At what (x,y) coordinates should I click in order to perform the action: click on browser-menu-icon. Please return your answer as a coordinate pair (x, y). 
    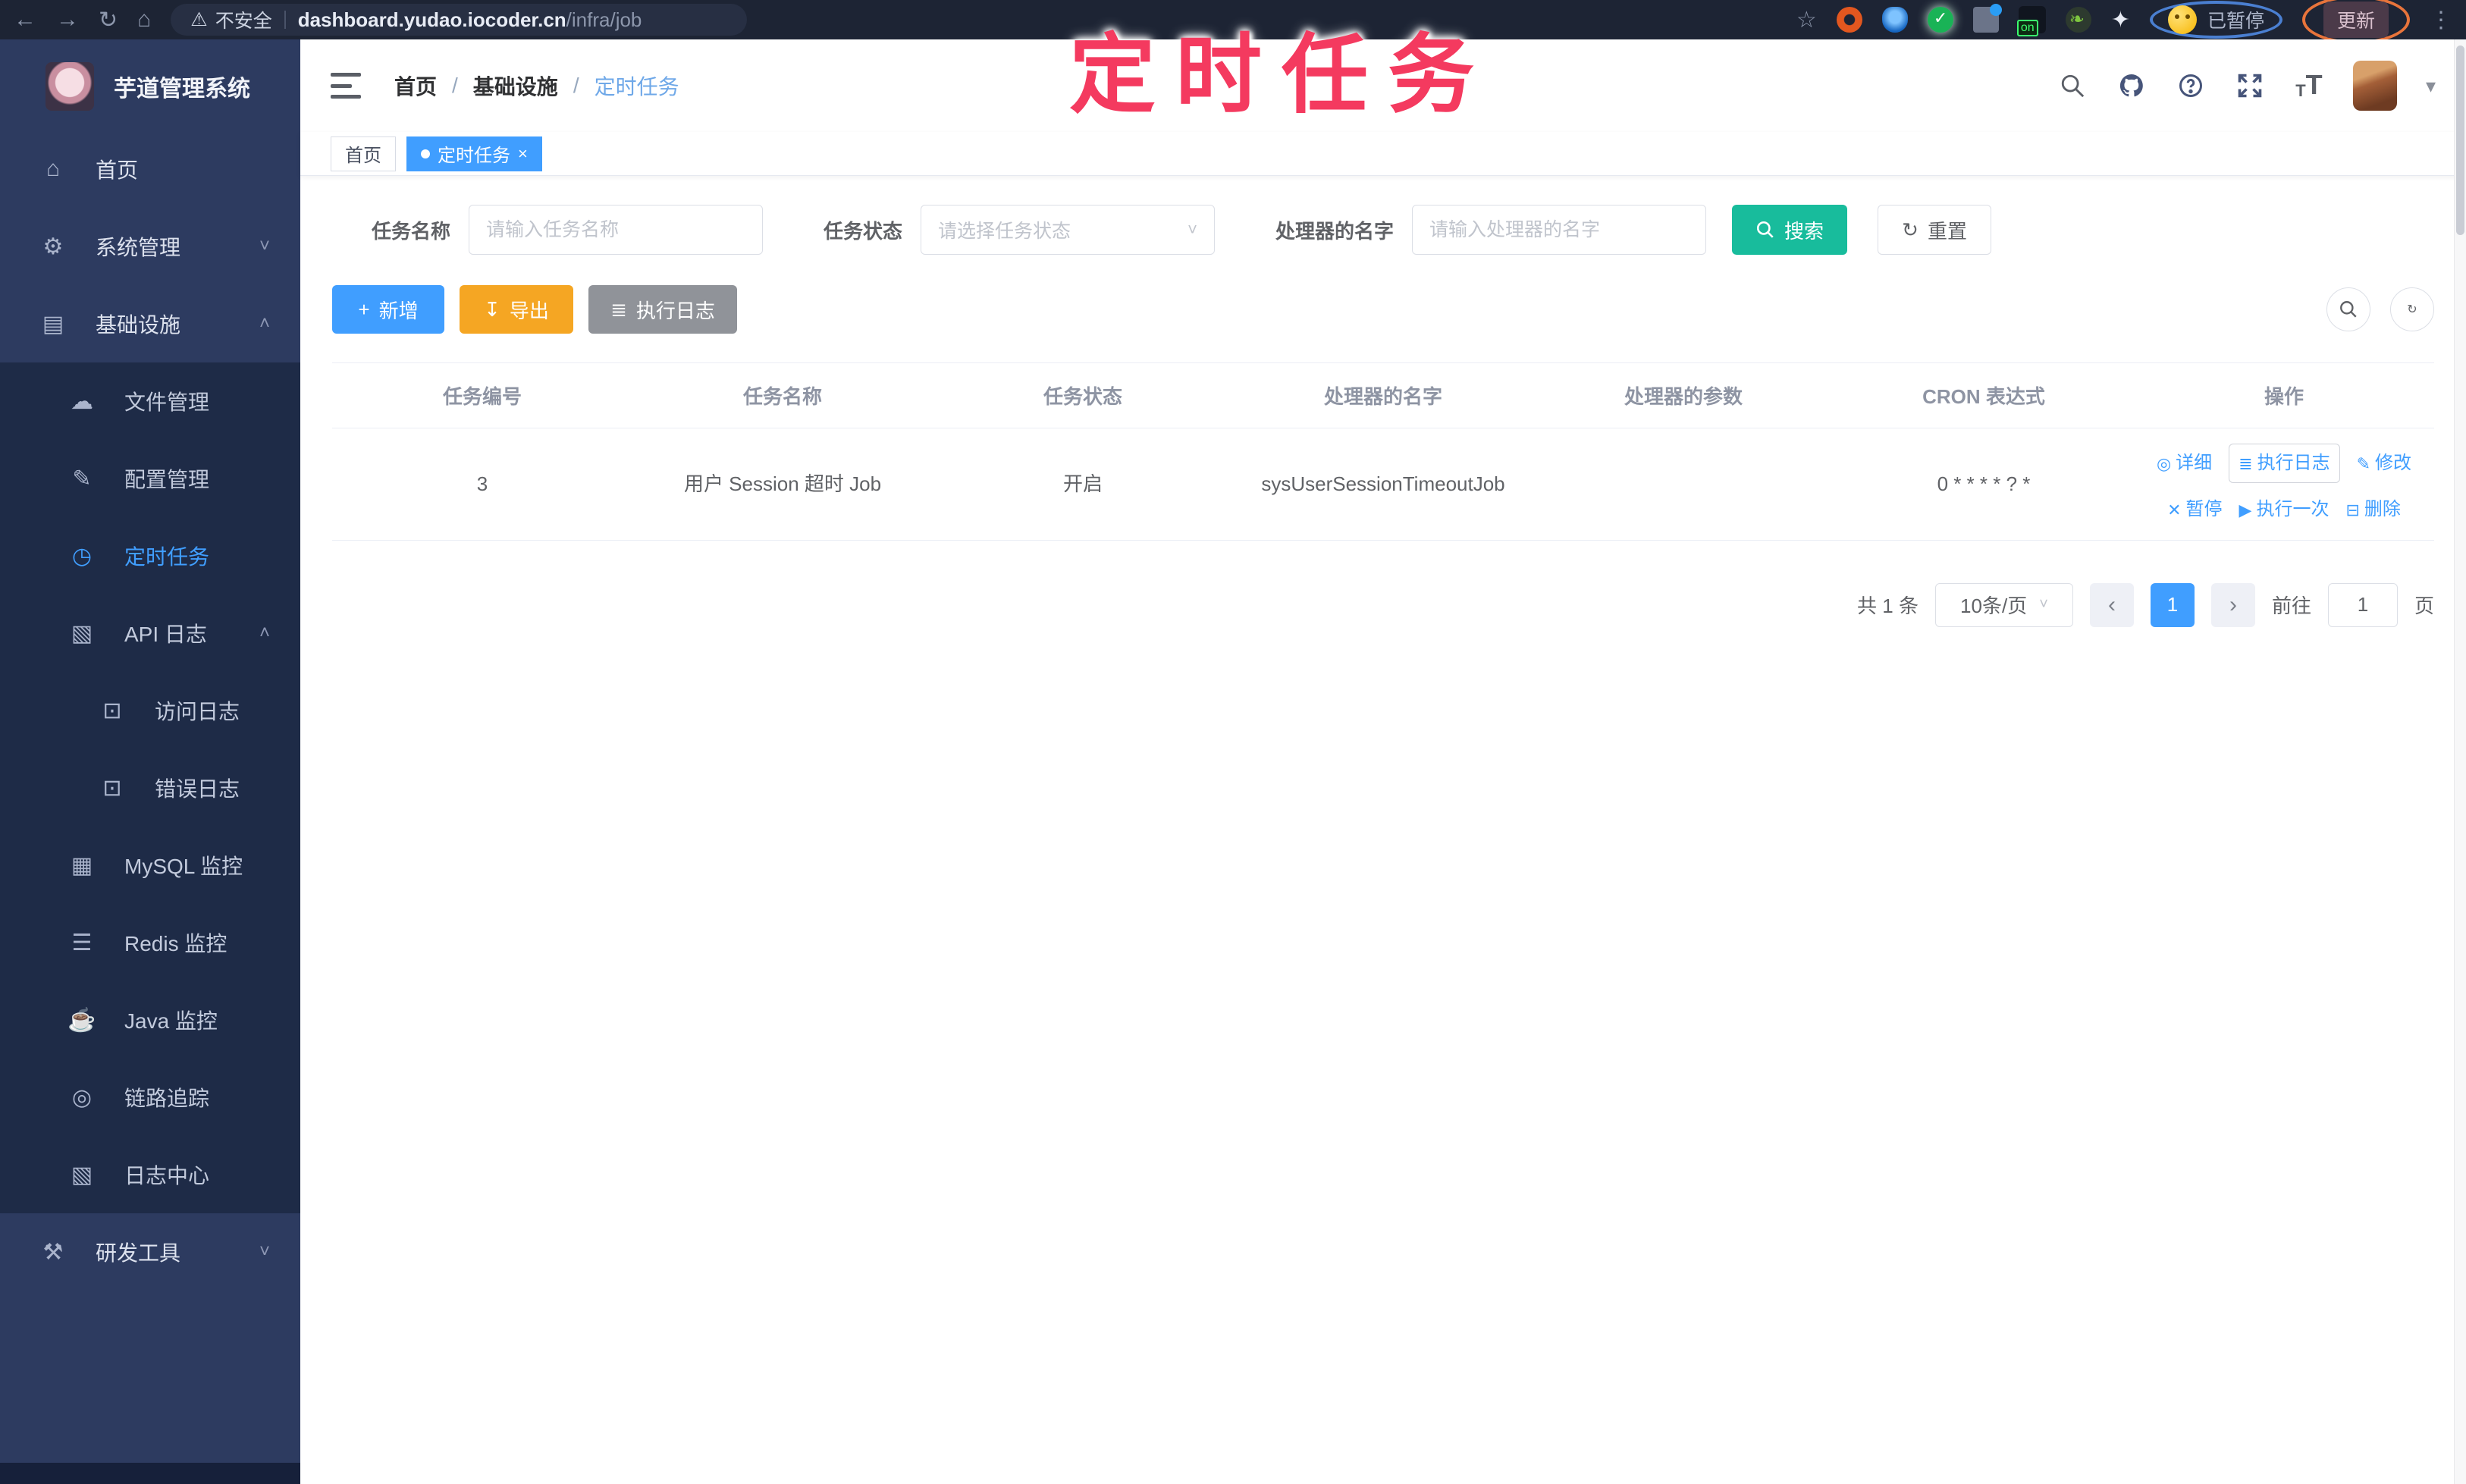
    Looking at the image, I should click on (2441, 20).